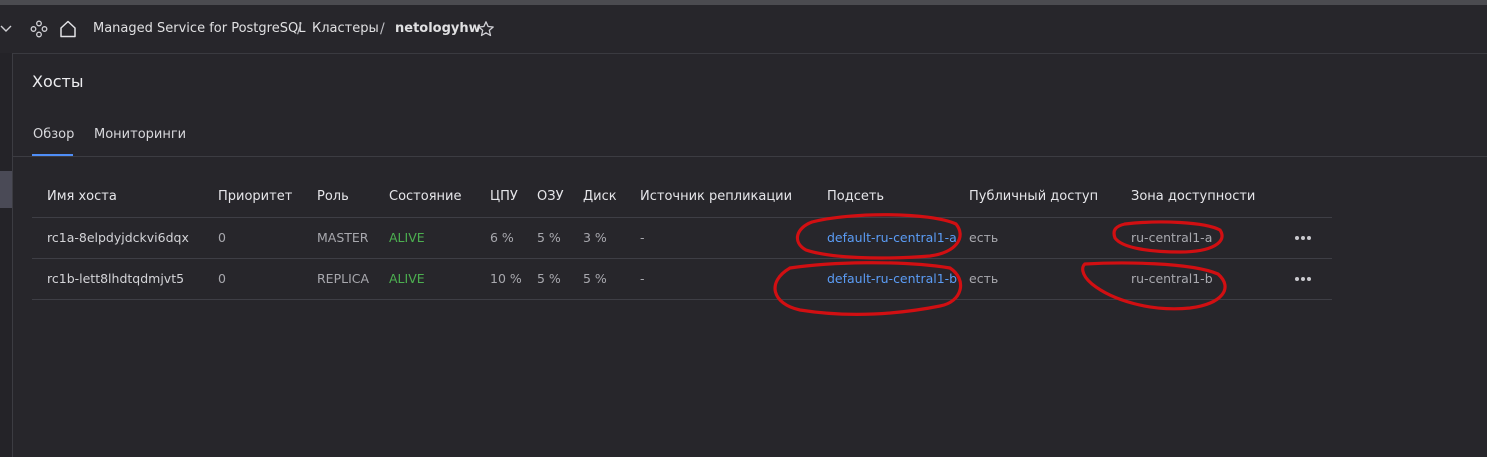 The width and height of the screenshot is (1487, 457). I want to click on cell-host-name: rc1a-8elpdyjdckvi6dqx, so click(118, 238).